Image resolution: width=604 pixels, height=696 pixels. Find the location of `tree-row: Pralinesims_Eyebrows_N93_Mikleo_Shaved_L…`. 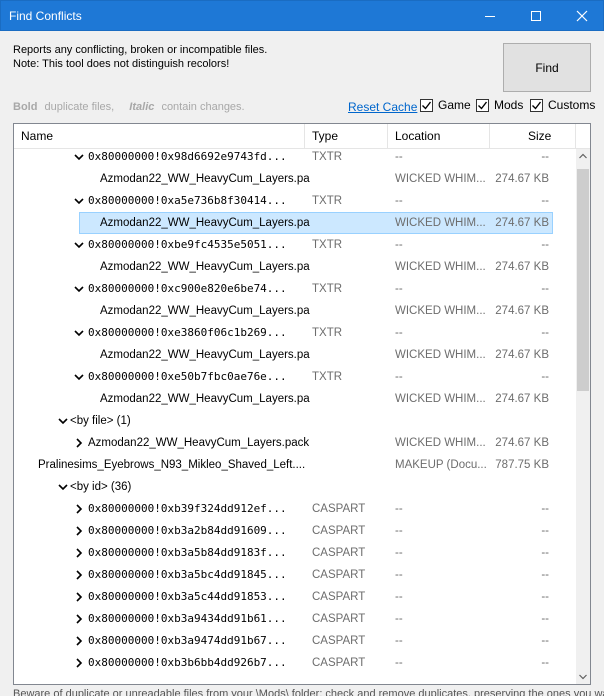

tree-row: Pralinesims_Eyebrows_N93_Mikleo_Shaved_L… is located at coordinates (295, 465).